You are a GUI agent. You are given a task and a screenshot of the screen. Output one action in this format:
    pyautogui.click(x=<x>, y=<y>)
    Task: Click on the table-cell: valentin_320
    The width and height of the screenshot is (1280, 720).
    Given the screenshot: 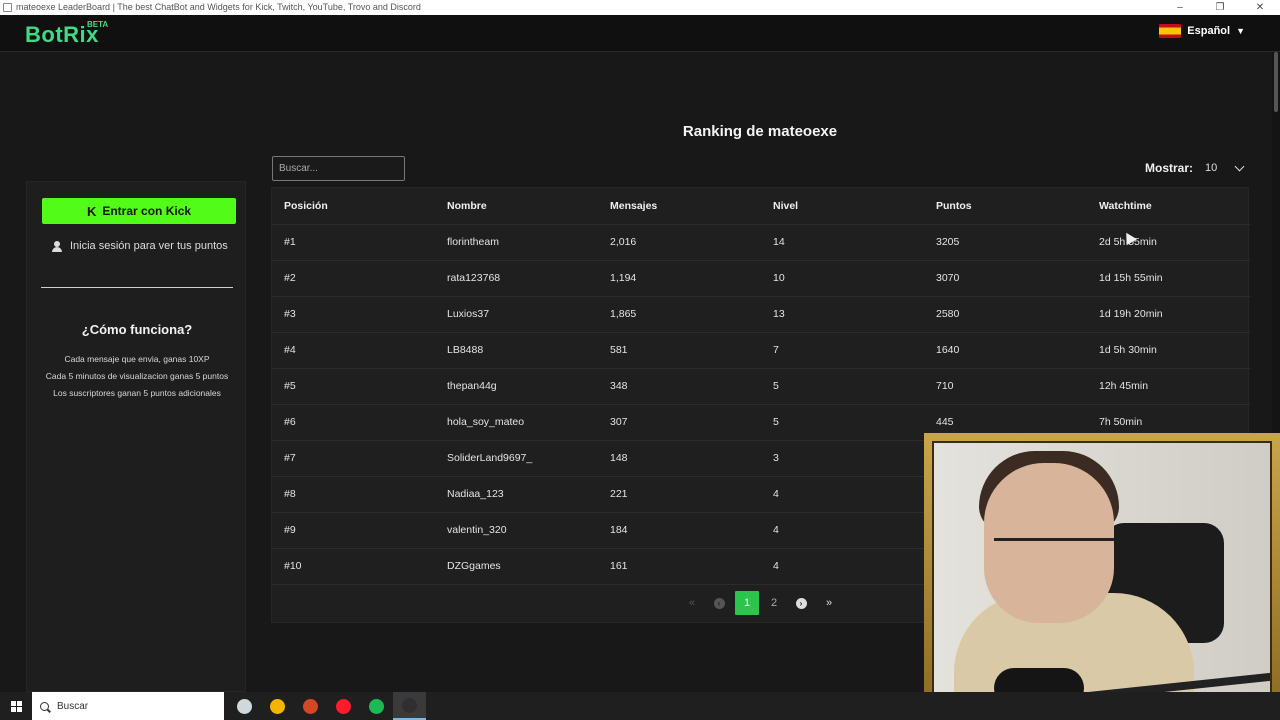 What is the action you would take?
    pyautogui.click(x=516, y=530)
    